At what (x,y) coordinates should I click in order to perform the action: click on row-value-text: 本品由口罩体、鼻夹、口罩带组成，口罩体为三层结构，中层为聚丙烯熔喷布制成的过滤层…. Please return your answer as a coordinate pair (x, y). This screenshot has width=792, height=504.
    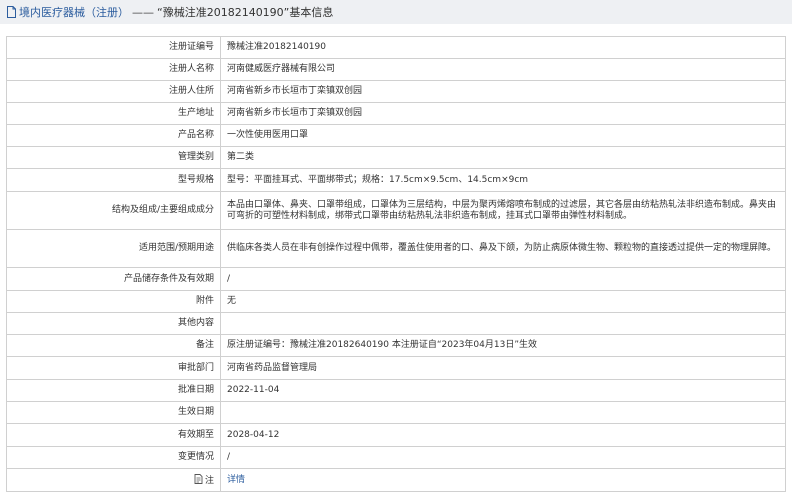
    Looking at the image, I should click on (502, 210).